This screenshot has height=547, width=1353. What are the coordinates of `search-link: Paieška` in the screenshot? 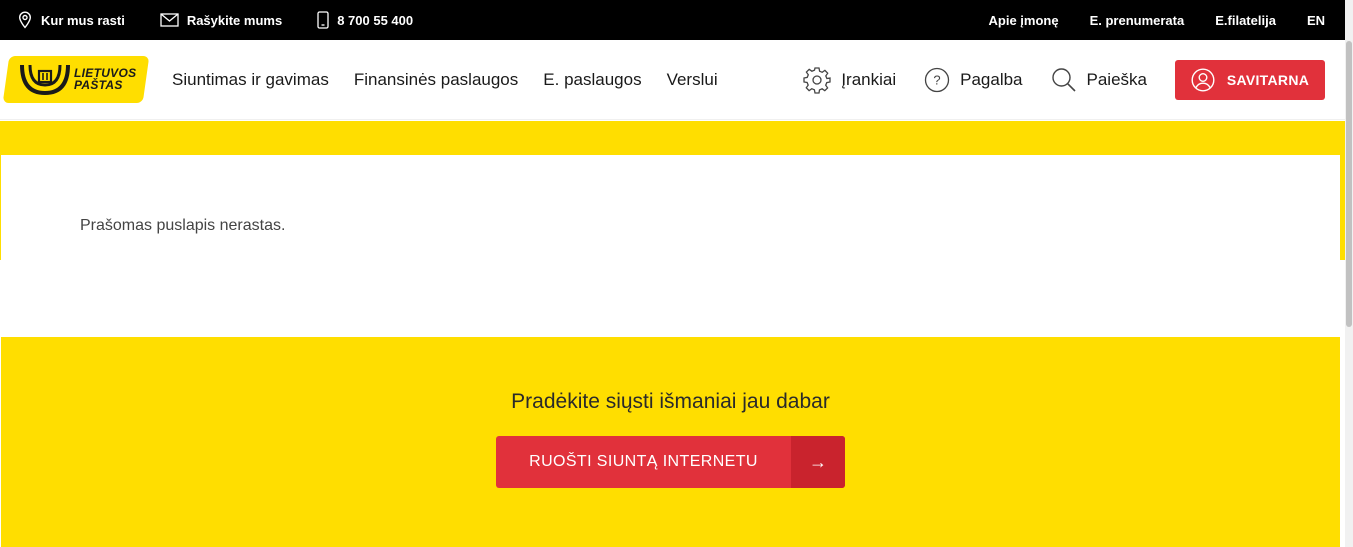 It's located at (1099, 80).